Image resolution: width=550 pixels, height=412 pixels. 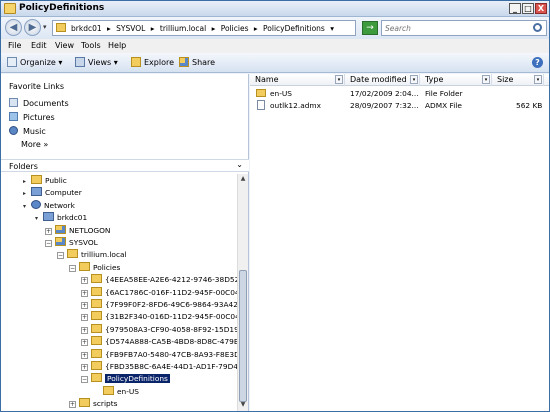 I want to click on tree-node: − SYSVOL, so click(x=71, y=243).